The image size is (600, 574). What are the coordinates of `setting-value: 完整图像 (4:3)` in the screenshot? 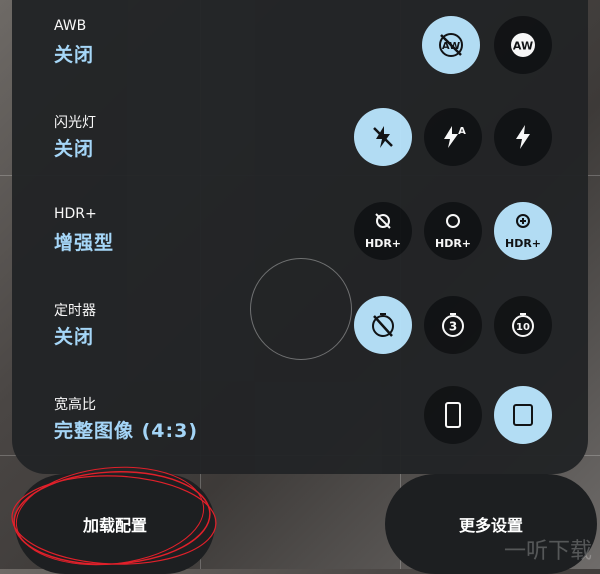 It's located at (126, 431).